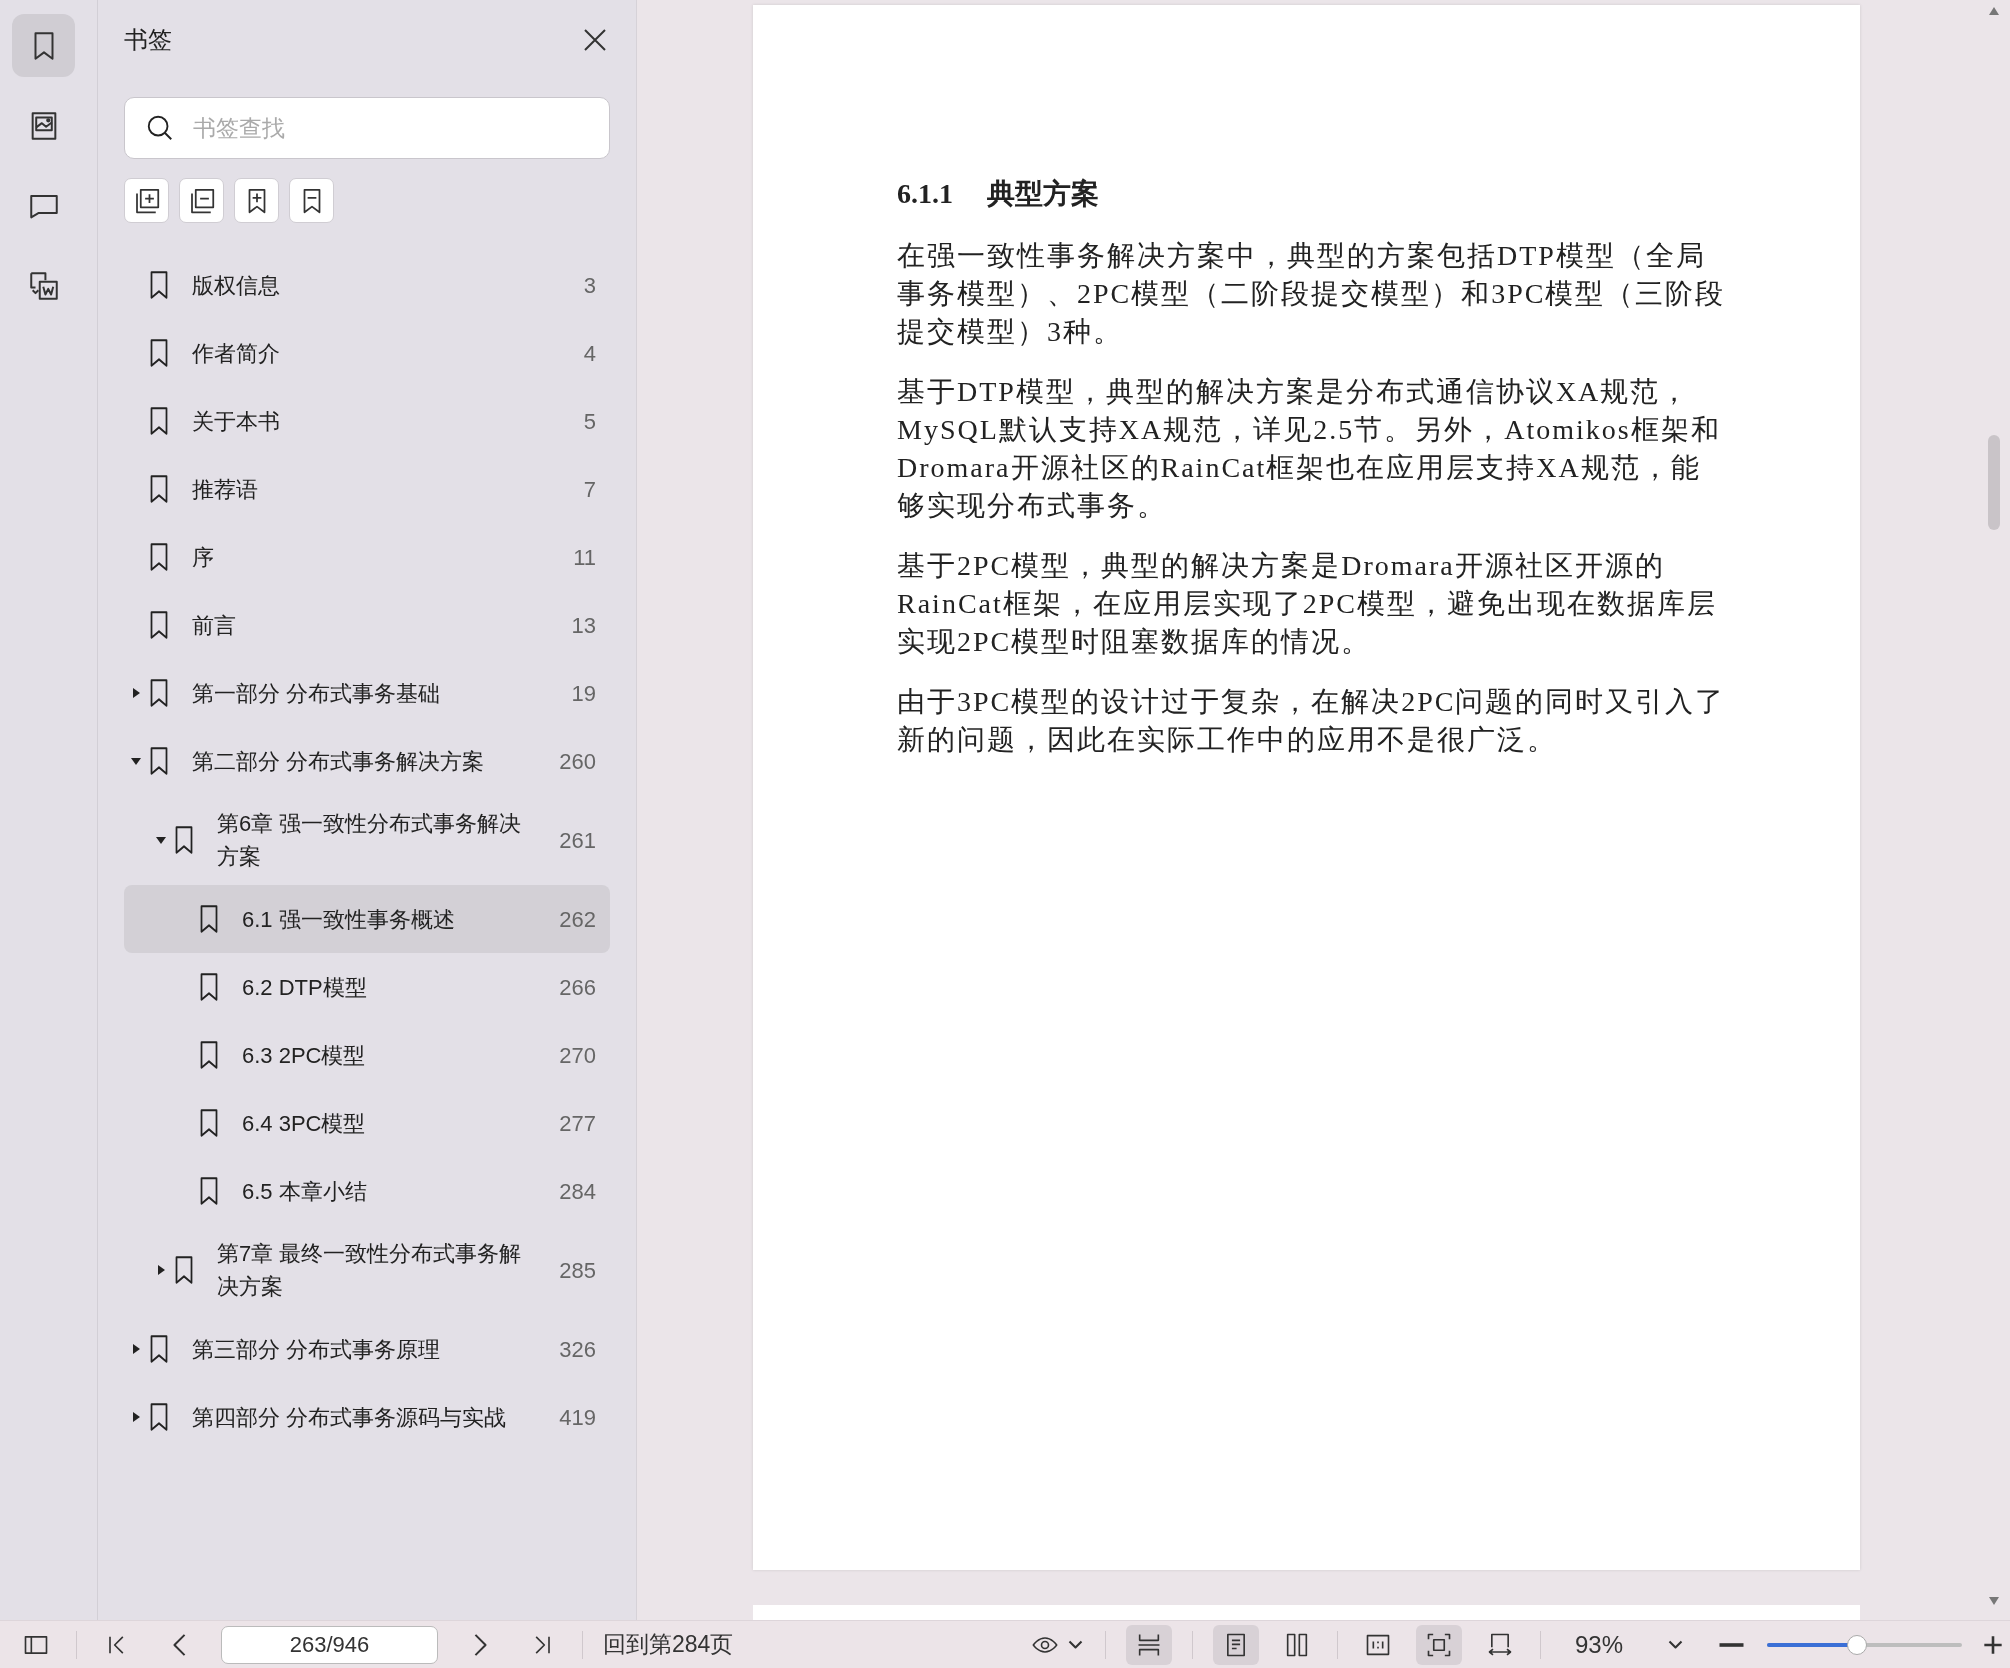 The width and height of the screenshot is (2010, 1668). I want to click on expand-all-button, so click(146, 200).